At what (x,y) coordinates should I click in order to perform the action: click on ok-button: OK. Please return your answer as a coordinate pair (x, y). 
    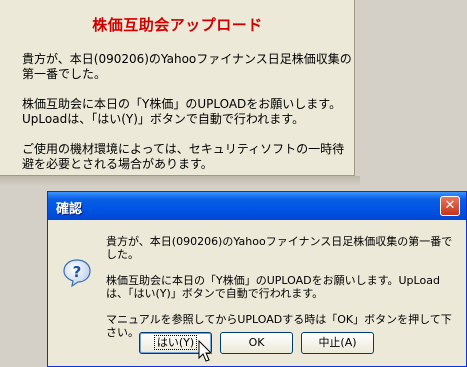
    Looking at the image, I should click on (256, 343).